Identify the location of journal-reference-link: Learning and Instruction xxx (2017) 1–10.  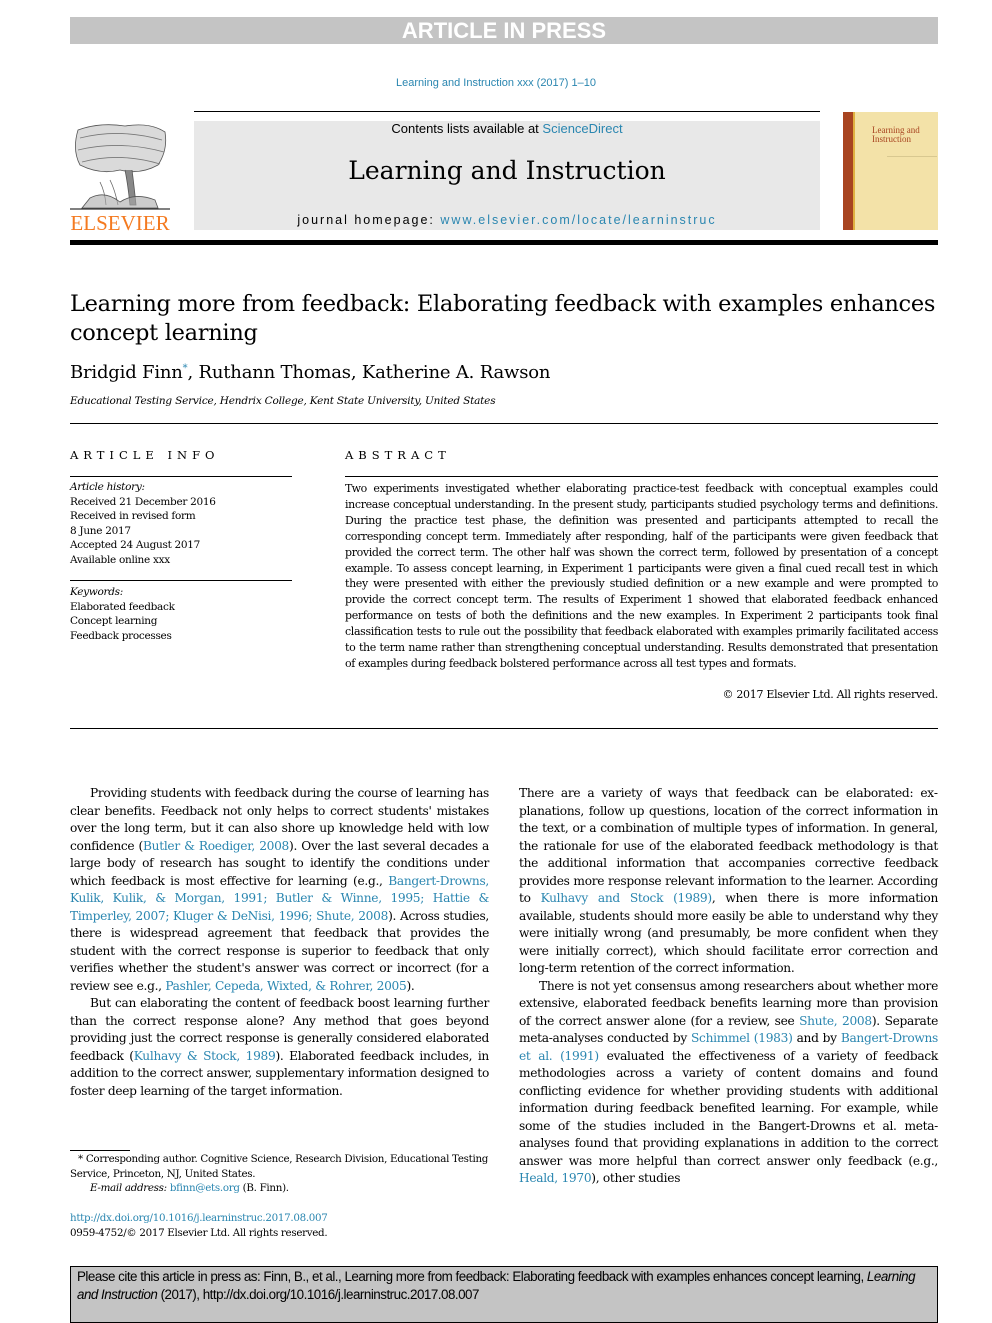
(496, 83).